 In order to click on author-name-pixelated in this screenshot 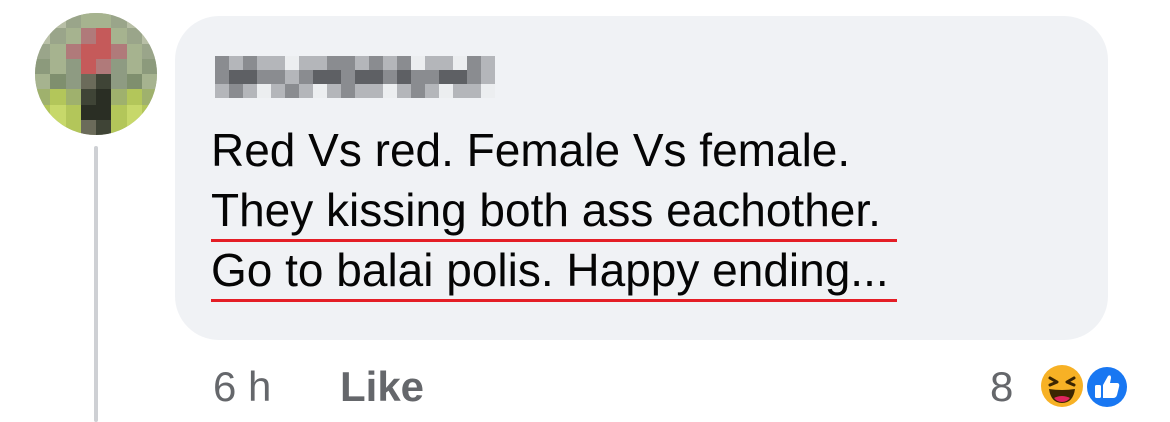, I will do `click(355, 77)`.